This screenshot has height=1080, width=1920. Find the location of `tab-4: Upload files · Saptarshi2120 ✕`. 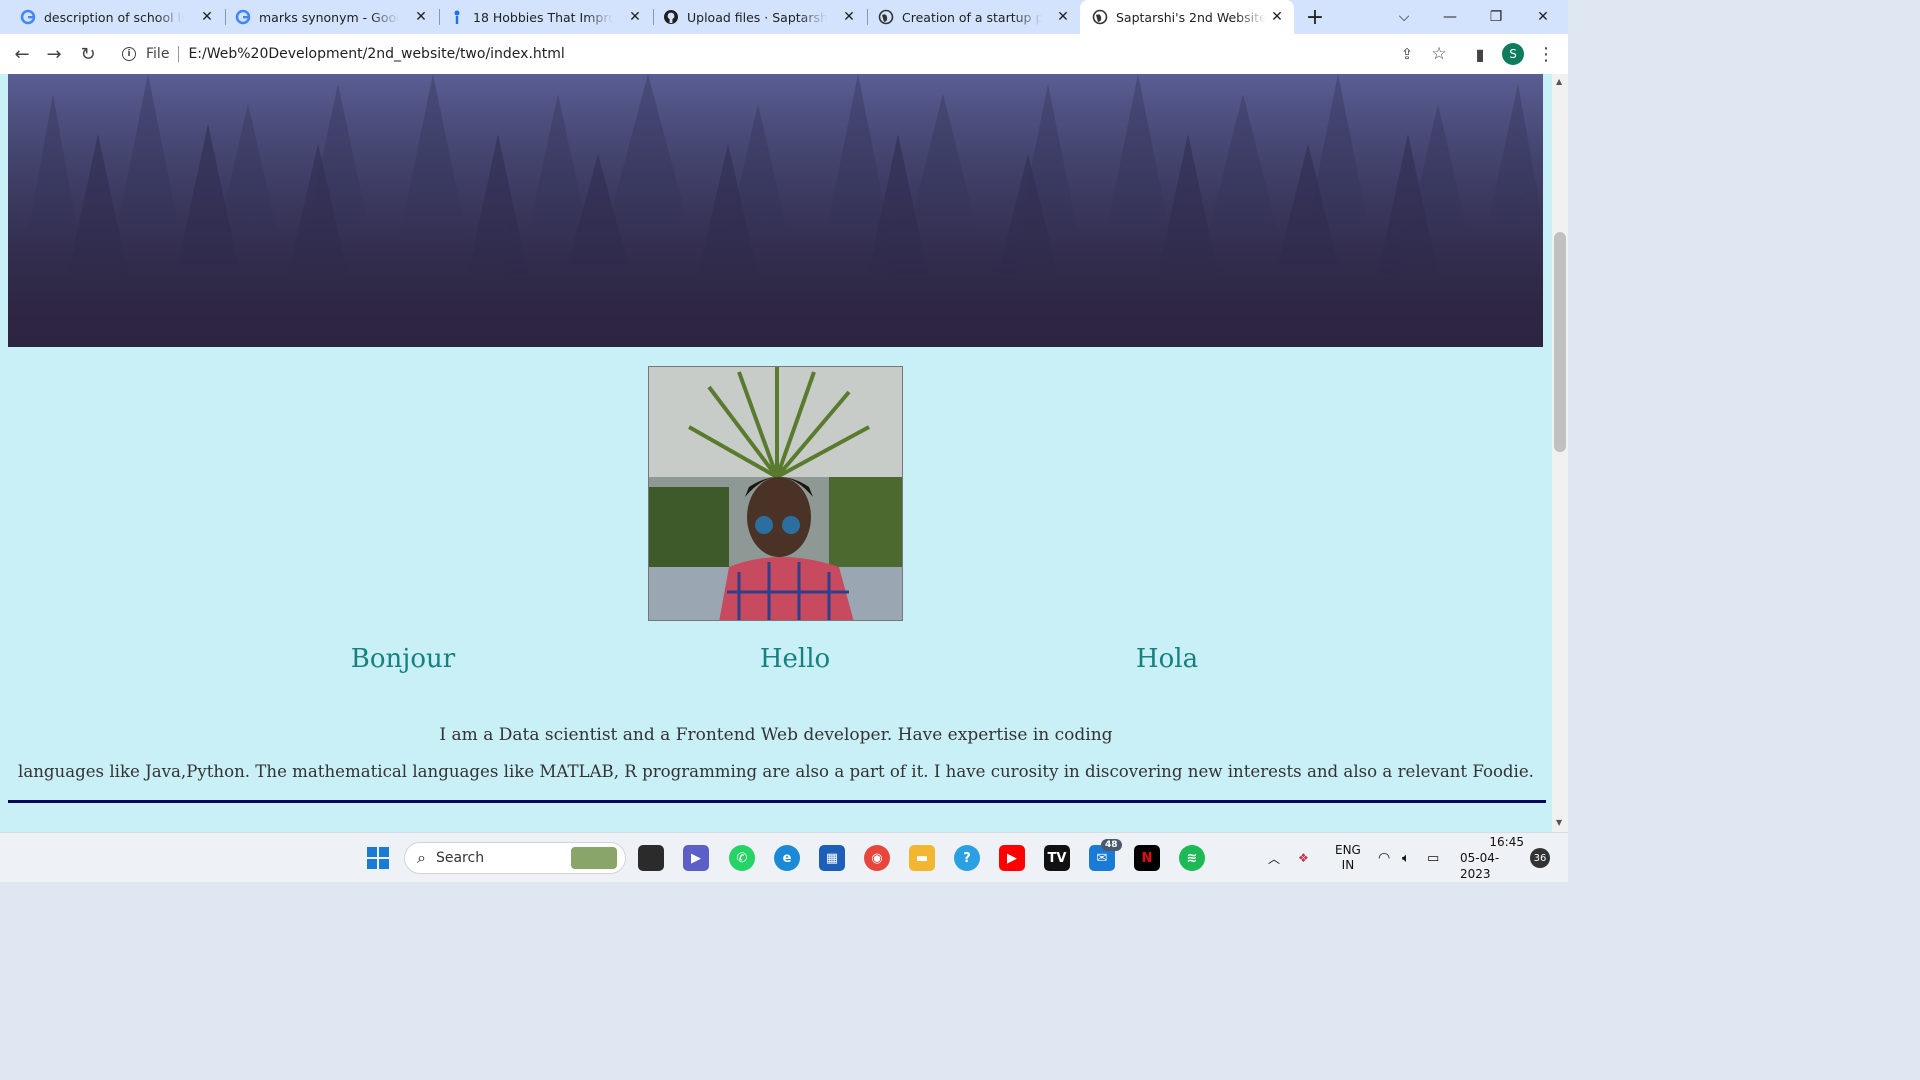

tab-4: Upload files · Saptarshi2120 ✕ is located at coordinates (760, 17).